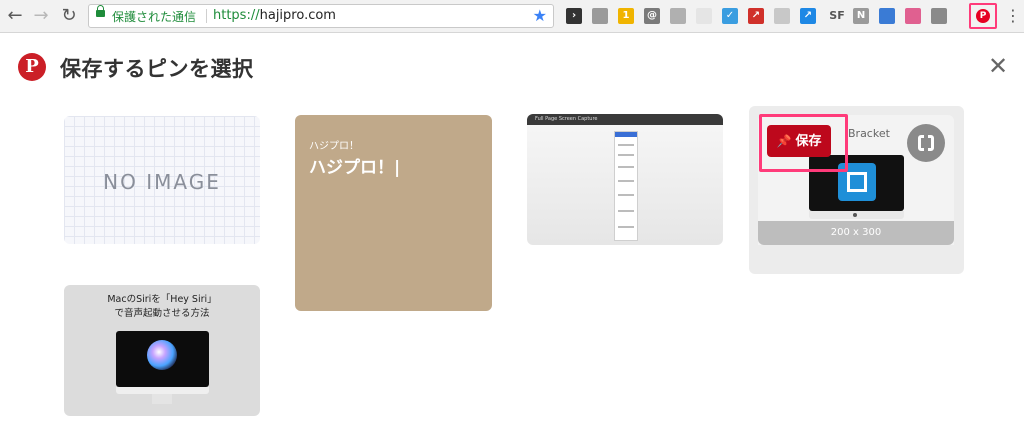  I want to click on image-dimensions: 200 x 300, so click(856, 232).